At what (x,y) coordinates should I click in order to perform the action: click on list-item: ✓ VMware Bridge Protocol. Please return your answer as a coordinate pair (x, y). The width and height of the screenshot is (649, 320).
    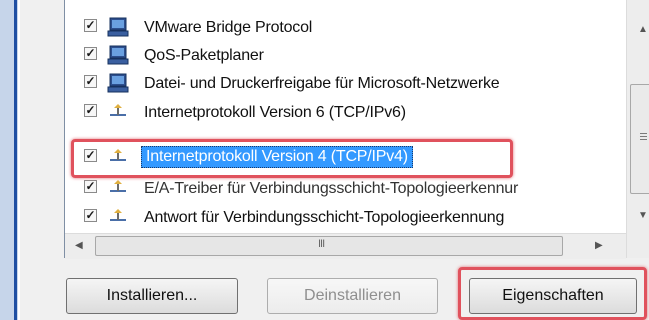
    Looking at the image, I should click on (342, 28).